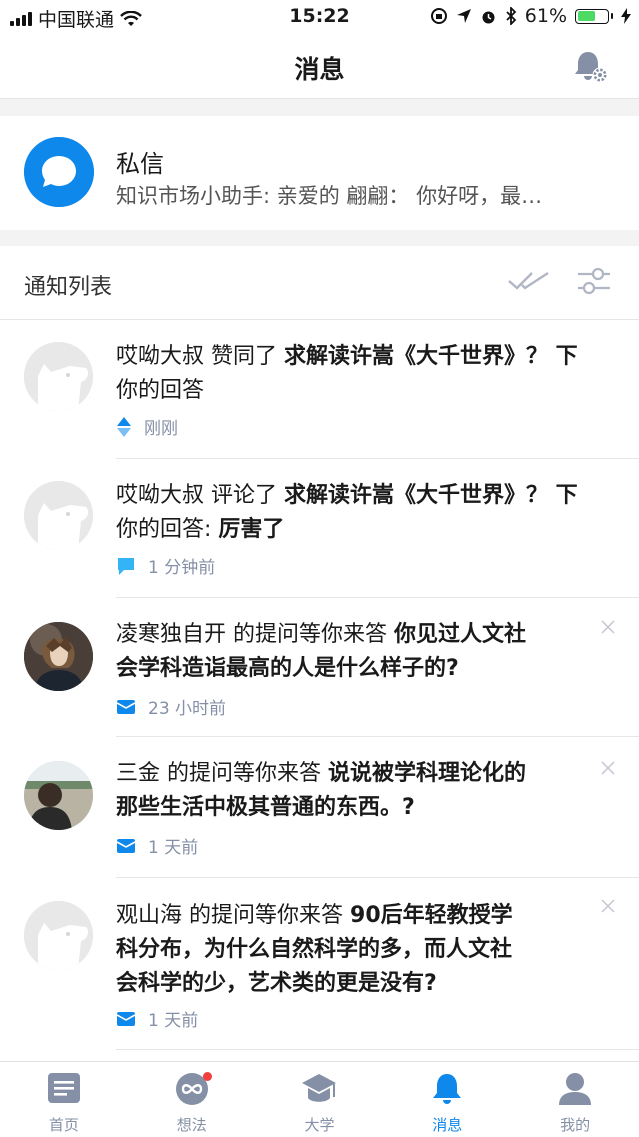 Image resolution: width=639 pixels, height=1137 pixels. I want to click on question-title: 说说被学科理论化的, so click(427, 773).